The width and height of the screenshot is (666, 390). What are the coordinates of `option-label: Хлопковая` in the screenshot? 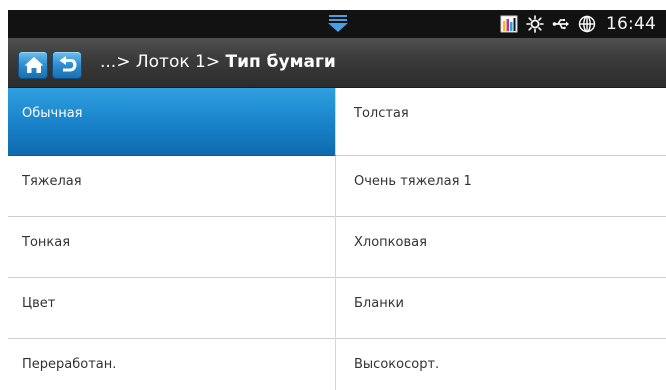 It's located at (390, 242).